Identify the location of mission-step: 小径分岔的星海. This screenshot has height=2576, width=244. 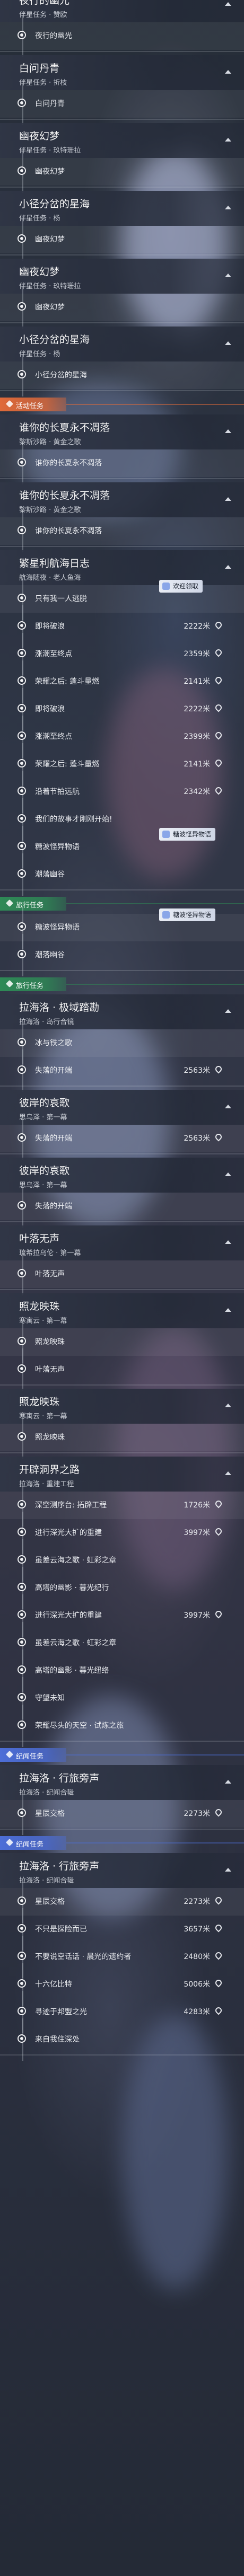
(122, 375).